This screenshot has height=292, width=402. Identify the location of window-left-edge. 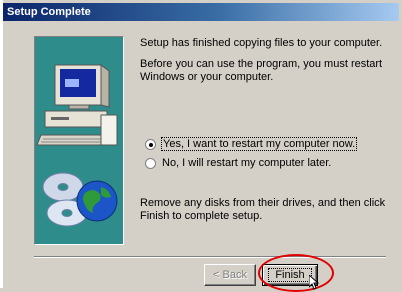
(1, 144).